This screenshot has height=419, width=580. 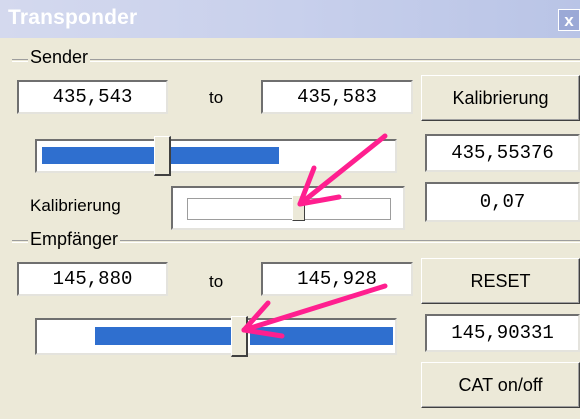 What do you see at coordinates (59, 57) in the screenshot?
I see `sender-group-label: Sender` at bounding box center [59, 57].